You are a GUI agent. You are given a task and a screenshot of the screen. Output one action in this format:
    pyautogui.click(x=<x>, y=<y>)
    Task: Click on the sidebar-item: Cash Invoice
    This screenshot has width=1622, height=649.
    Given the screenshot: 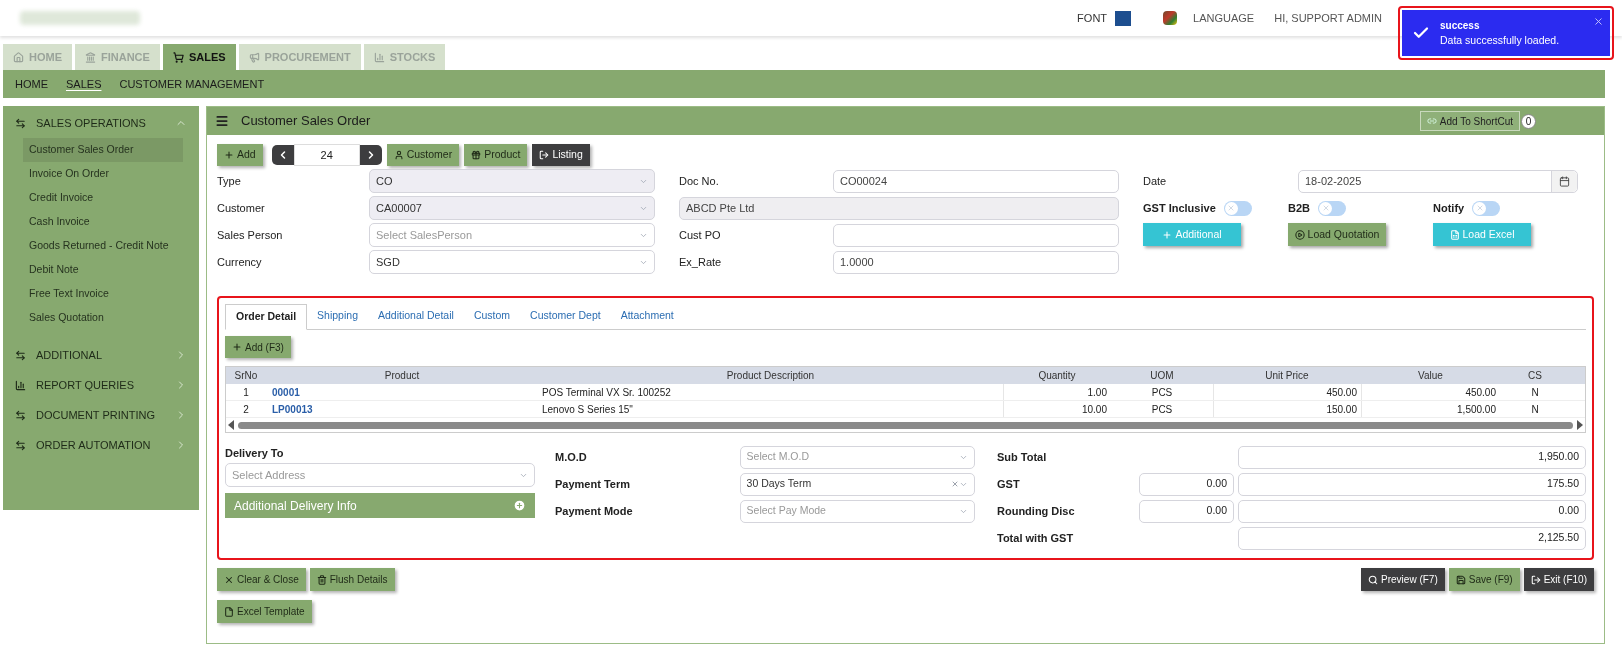 What is the action you would take?
    pyautogui.click(x=103, y=222)
    